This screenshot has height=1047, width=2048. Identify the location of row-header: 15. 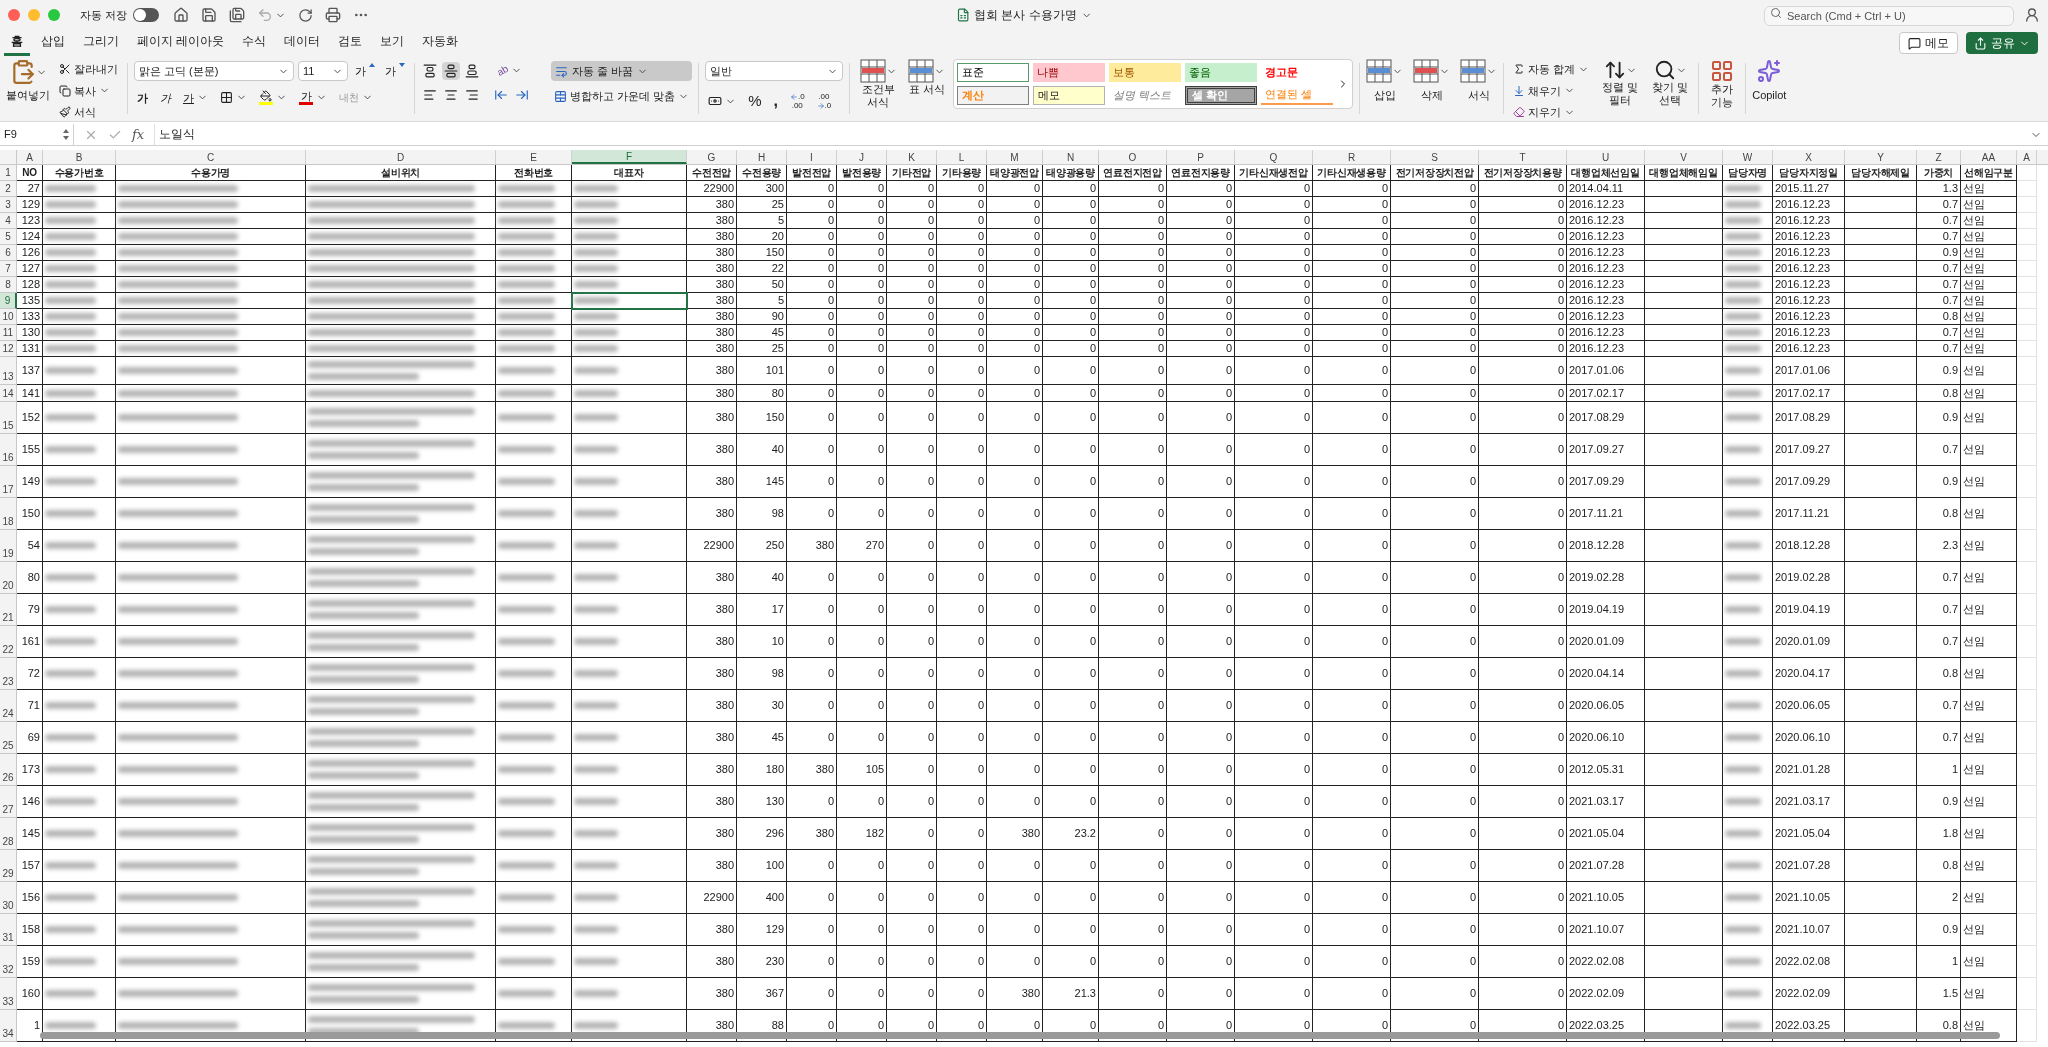
(8, 418).